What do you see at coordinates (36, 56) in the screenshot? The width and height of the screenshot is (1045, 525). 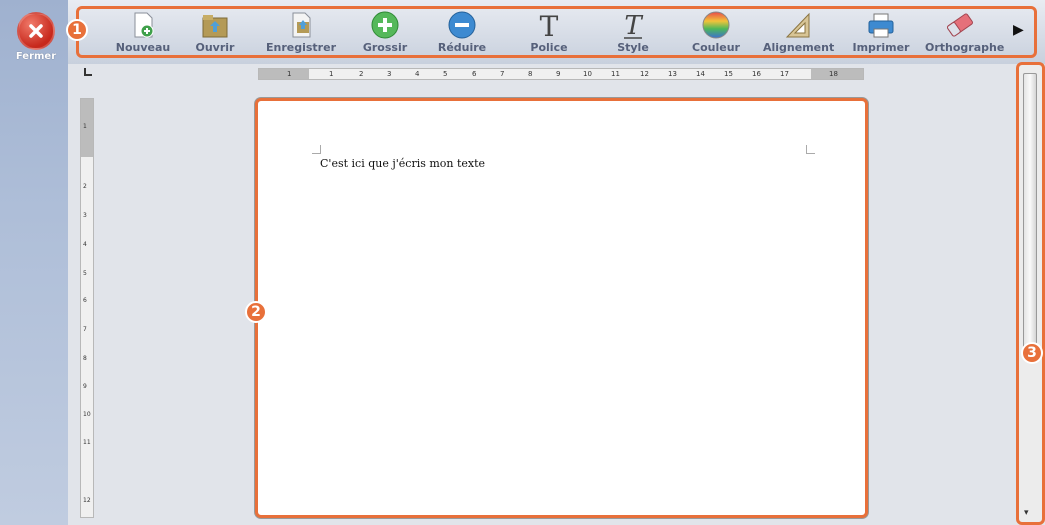 I see `close-label: Fermer` at bounding box center [36, 56].